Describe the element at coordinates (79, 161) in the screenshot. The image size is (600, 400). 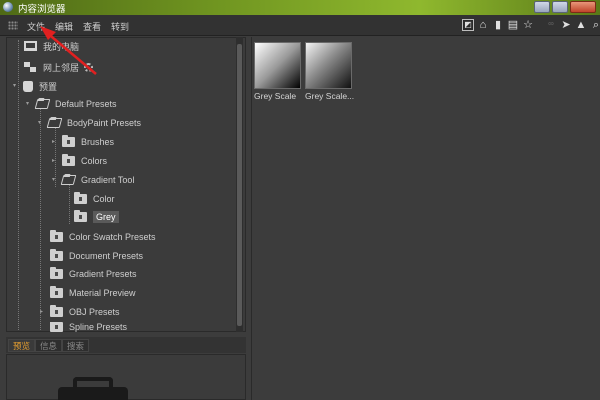
I see `tree-item-colors: ▸ Colors` at that location.